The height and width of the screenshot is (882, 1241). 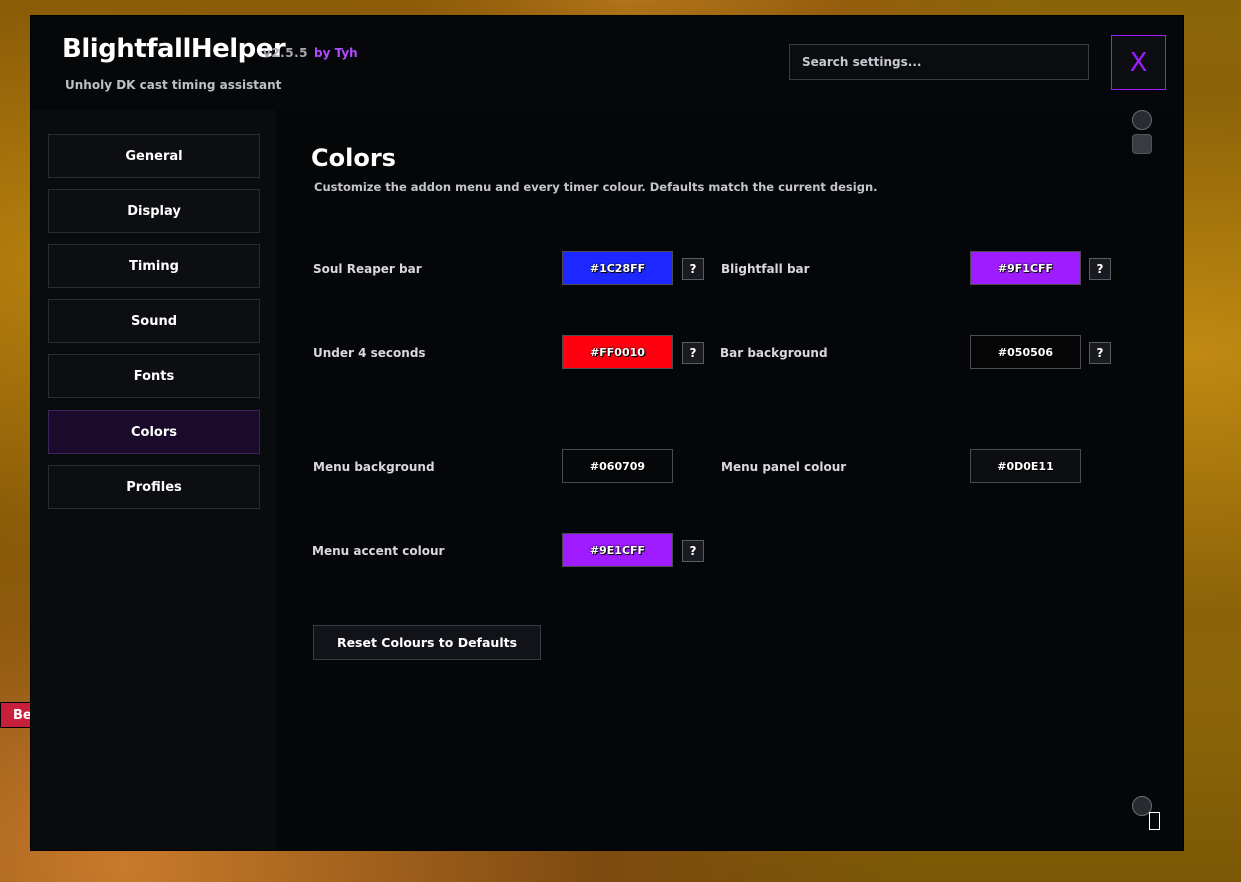 What do you see at coordinates (154, 321) in the screenshot?
I see `sidebar-item-sound: Sound` at bounding box center [154, 321].